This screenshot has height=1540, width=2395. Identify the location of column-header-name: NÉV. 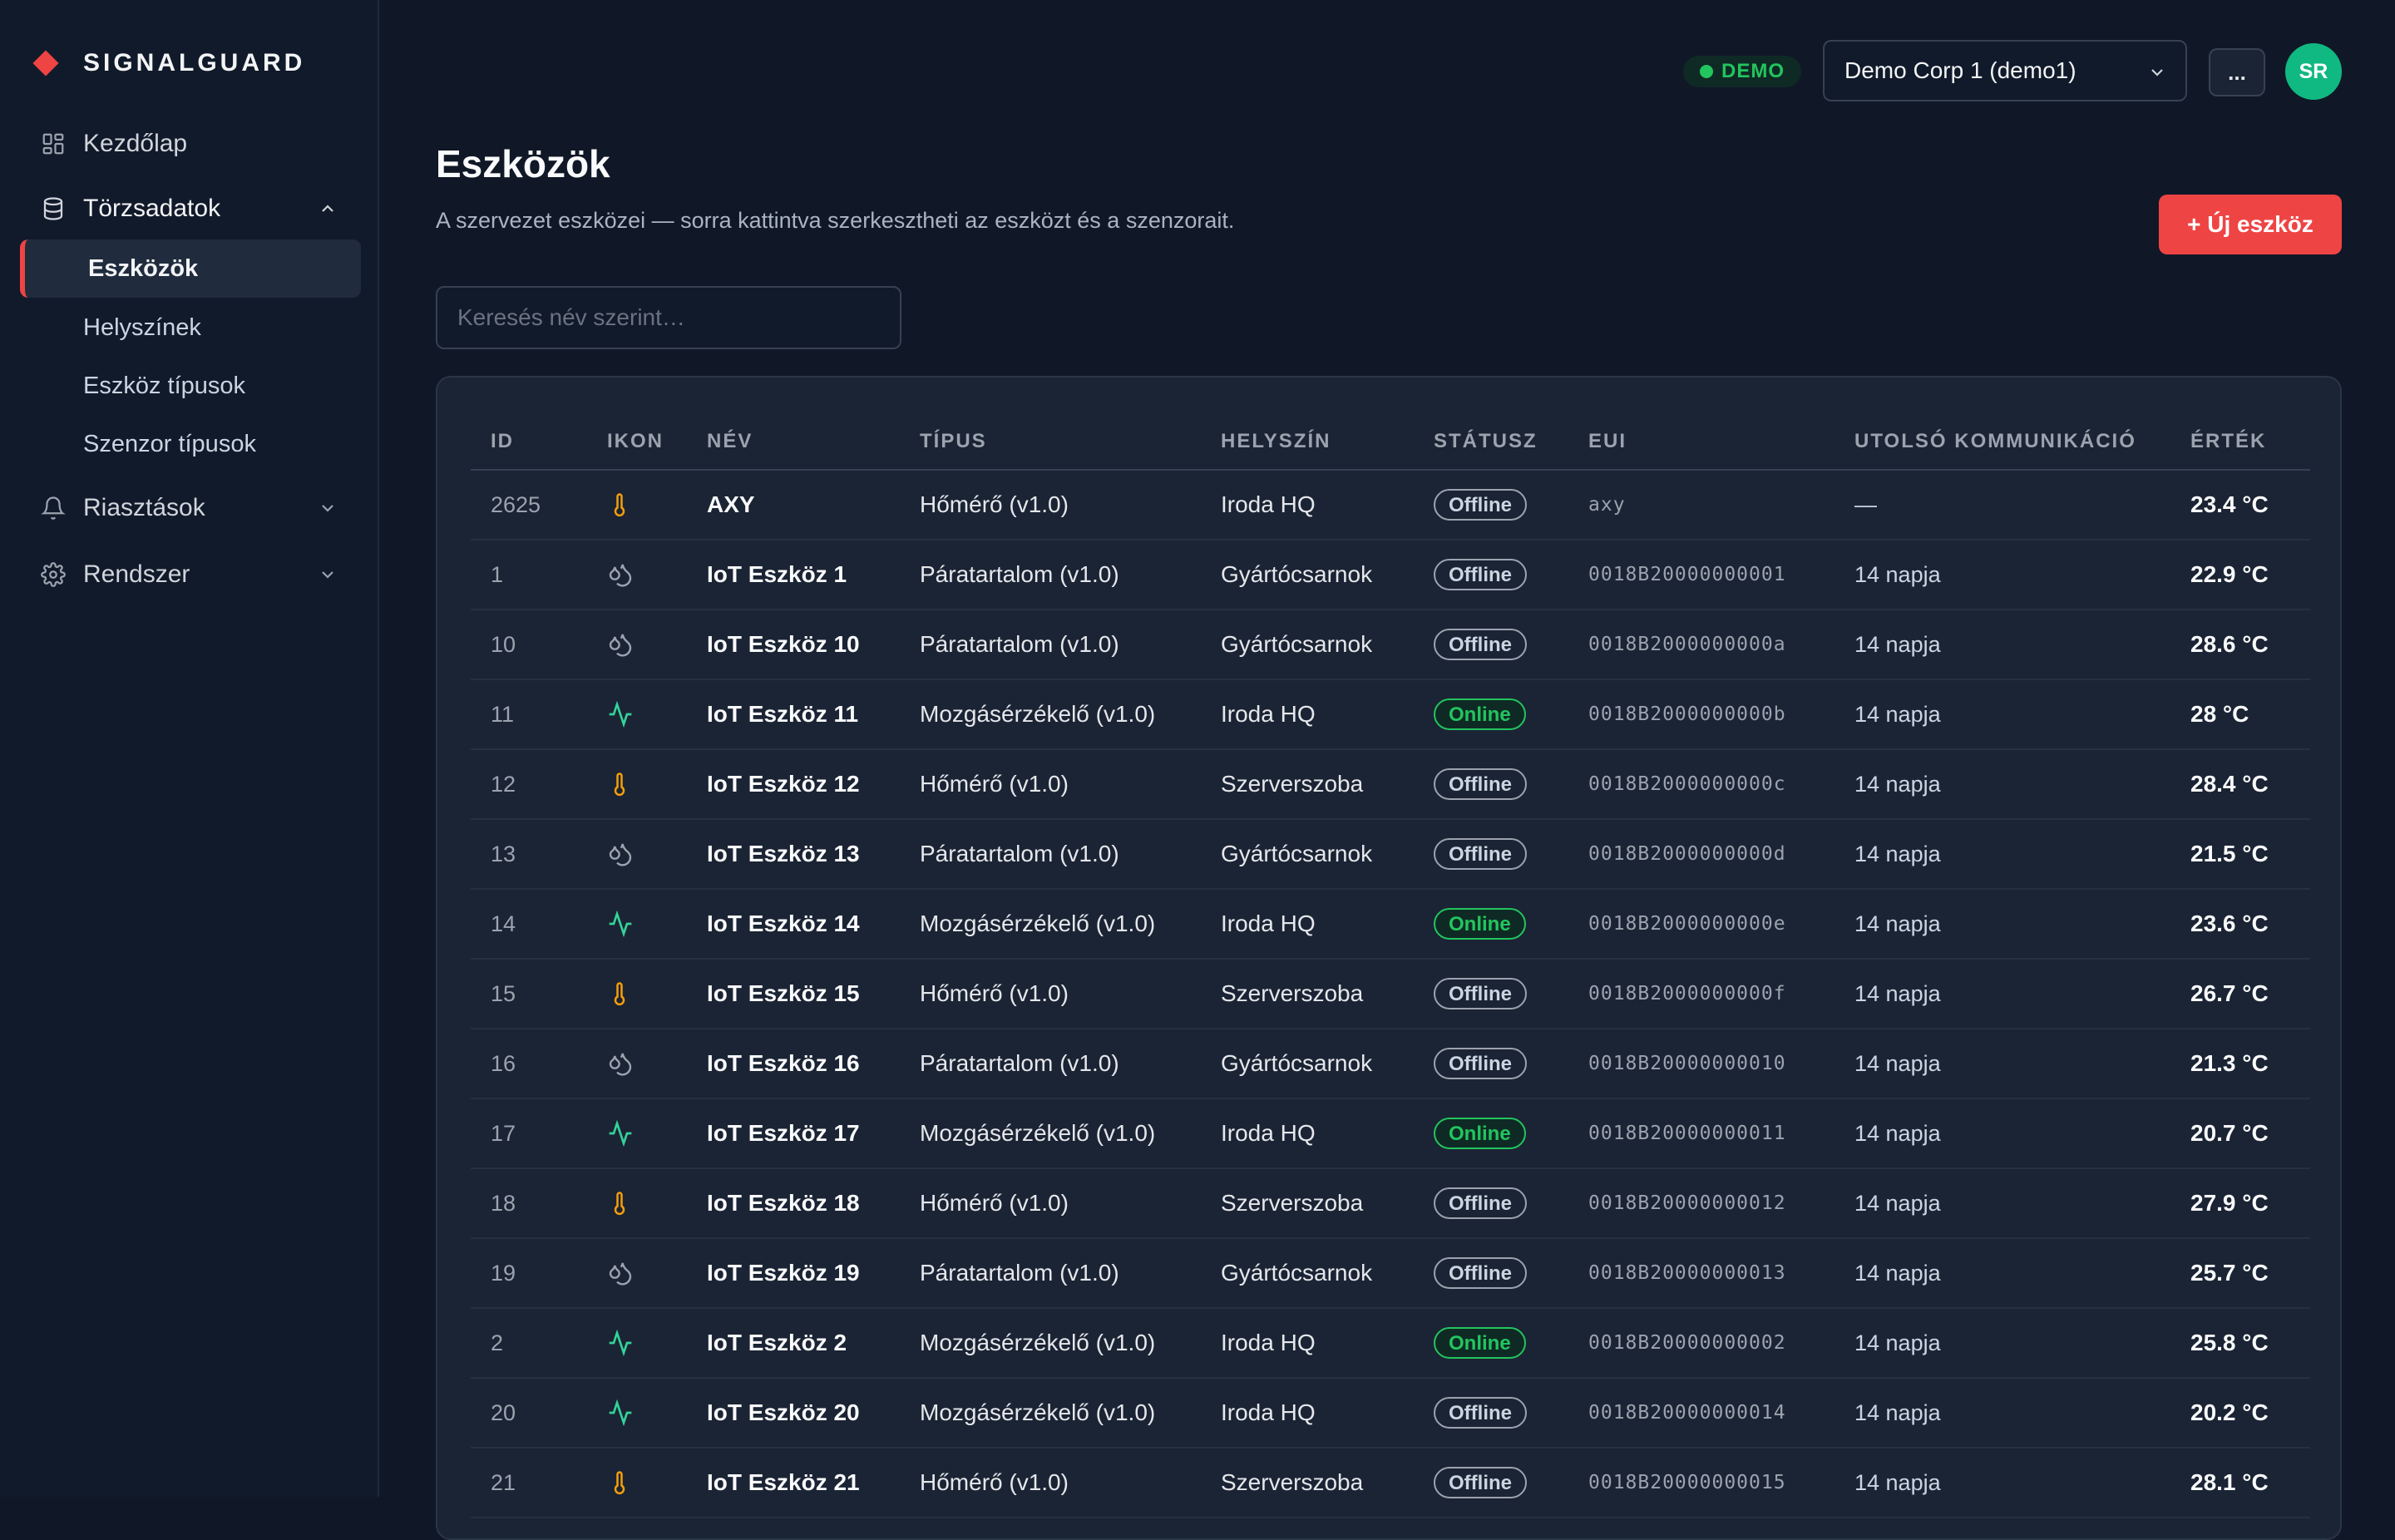
(793, 443).